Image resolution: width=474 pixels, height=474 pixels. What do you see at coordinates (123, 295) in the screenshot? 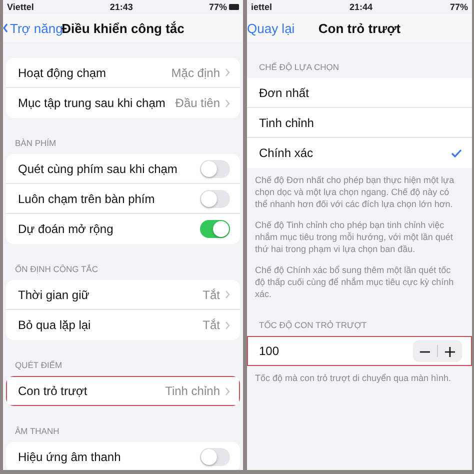
I see `settings-row: Thời gian giữ Tắt` at bounding box center [123, 295].